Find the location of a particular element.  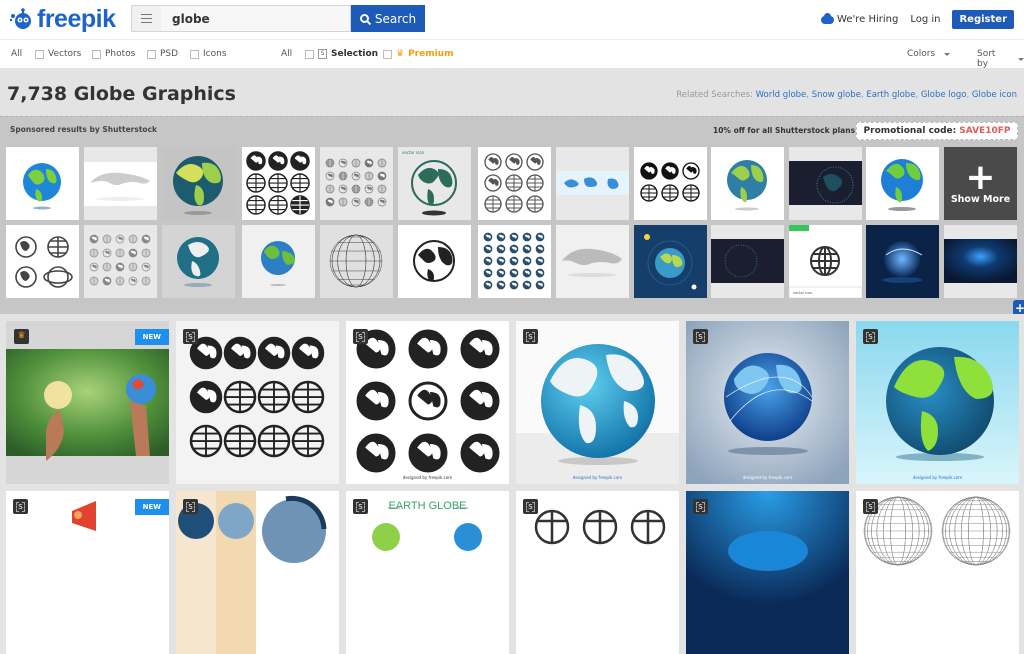

promo-code-box: Promotional code: SAVE10FP is located at coordinates (937, 131).